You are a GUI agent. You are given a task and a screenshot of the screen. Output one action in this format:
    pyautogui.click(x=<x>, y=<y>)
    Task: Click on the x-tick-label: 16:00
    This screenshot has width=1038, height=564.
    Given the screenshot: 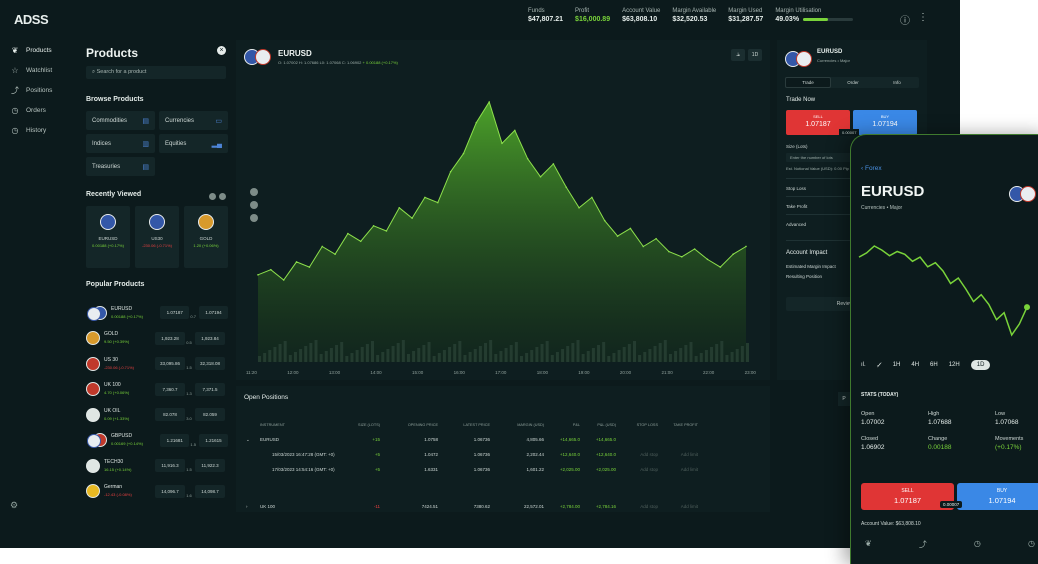 What is the action you would take?
    pyautogui.click(x=459, y=372)
    